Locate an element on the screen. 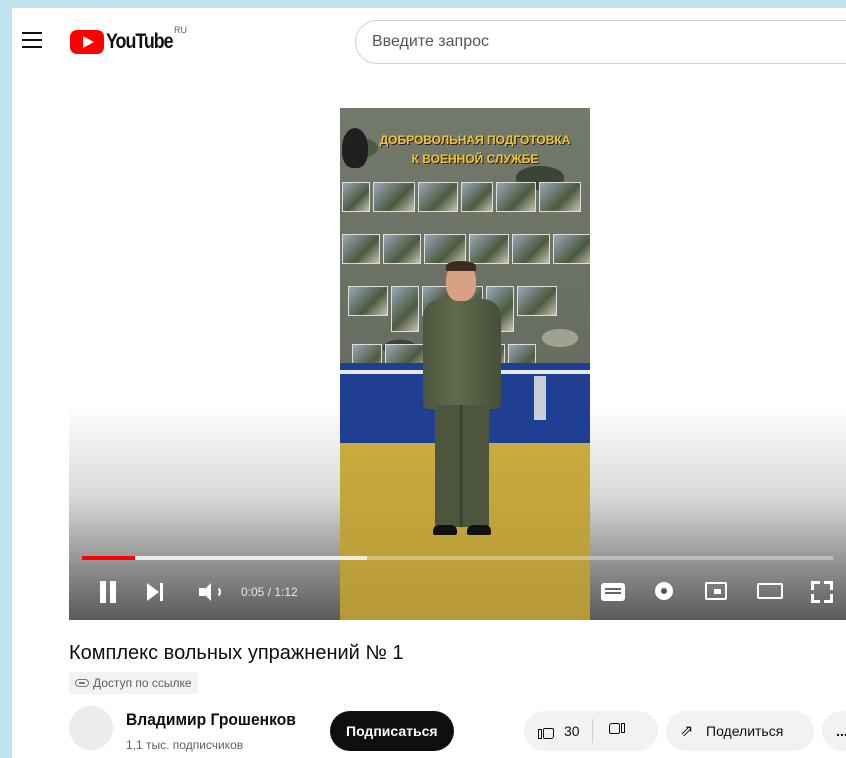 This screenshot has height=758, width=846. banner-title-line2: К ВОЕННОЙ СЛУЖБЕ is located at coordinates (475, 159).